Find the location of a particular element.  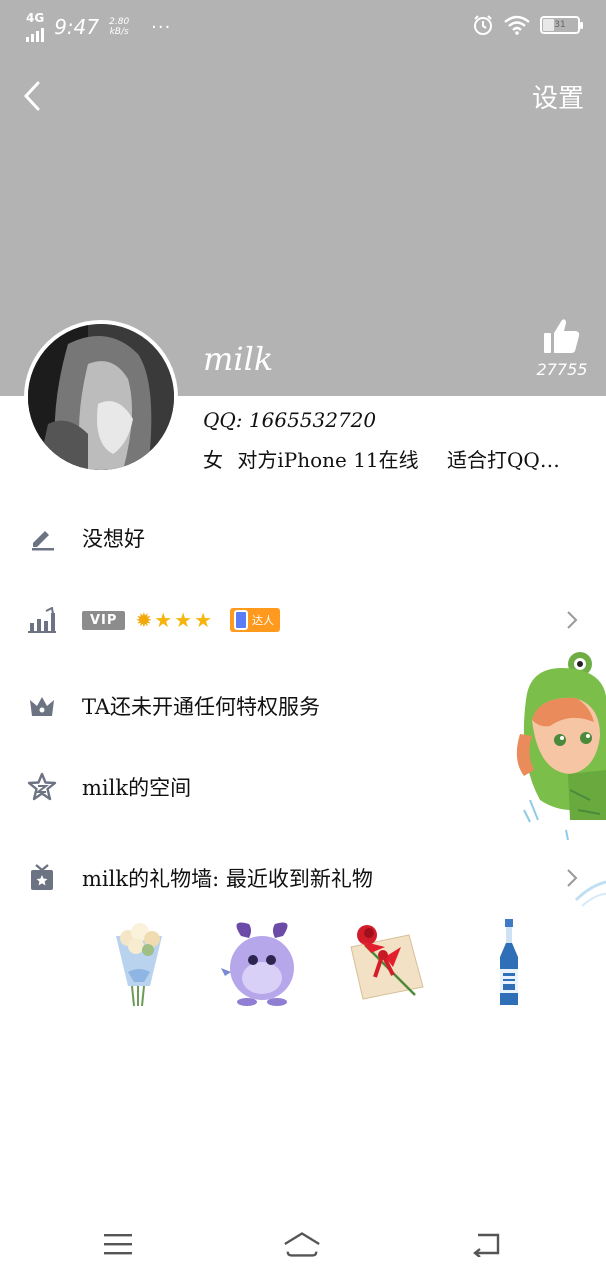

qzone-star-icon is located at coordinates (42, 787).